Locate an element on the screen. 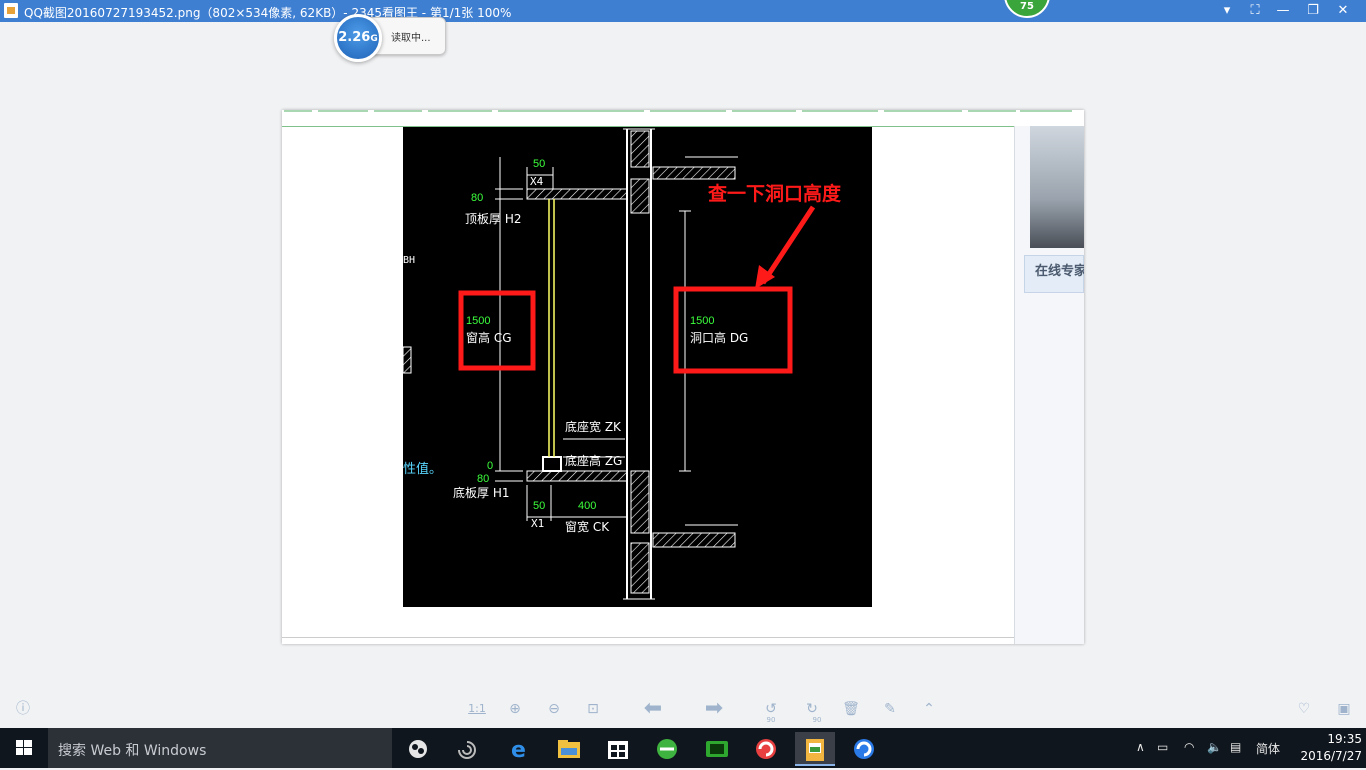  notification-icon: ▤ is located at coordinates (1235, 747).